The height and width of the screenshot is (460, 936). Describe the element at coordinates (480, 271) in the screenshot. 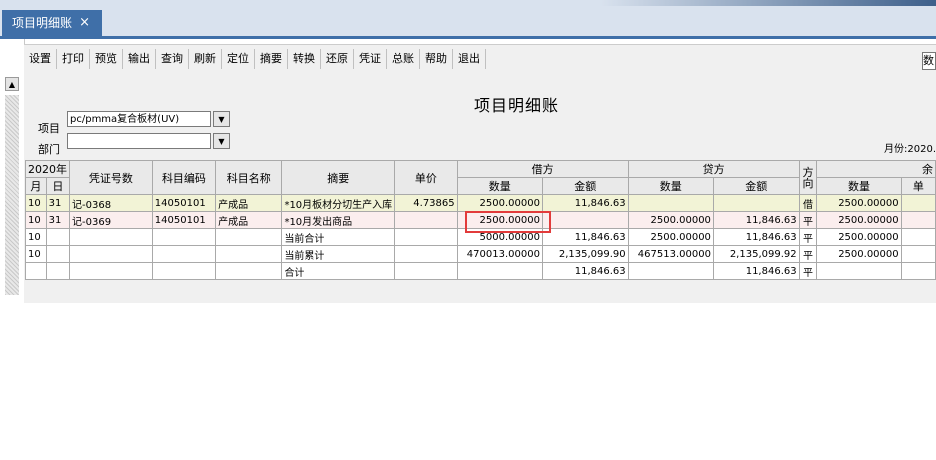

I see `table-row: 合计 11,846.63 11,846.63 平` at that location.